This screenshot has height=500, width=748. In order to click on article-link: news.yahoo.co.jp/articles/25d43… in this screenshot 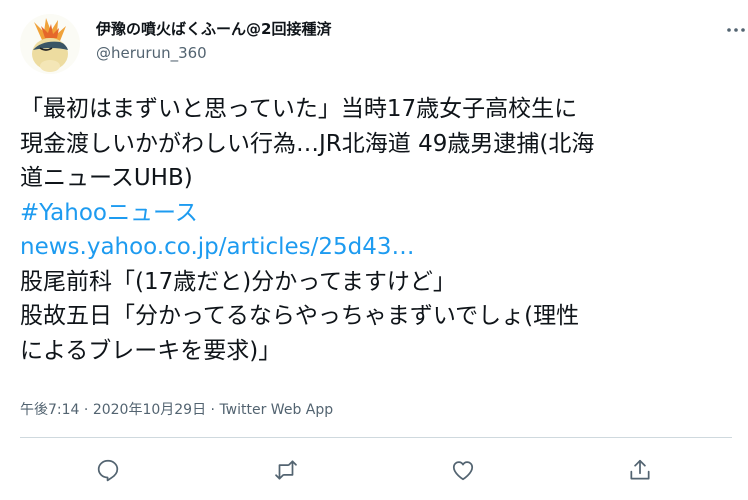, I will do `click(376, 247)`.